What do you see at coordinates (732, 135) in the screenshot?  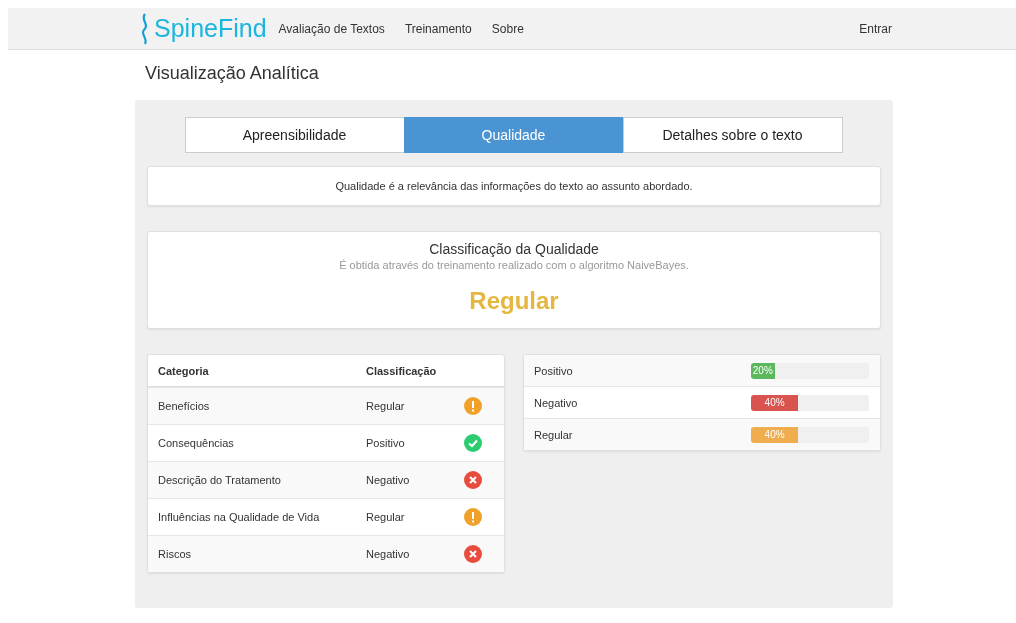 I see `tab: Detalhes sobre o texto` at bounding box center [732, 135].